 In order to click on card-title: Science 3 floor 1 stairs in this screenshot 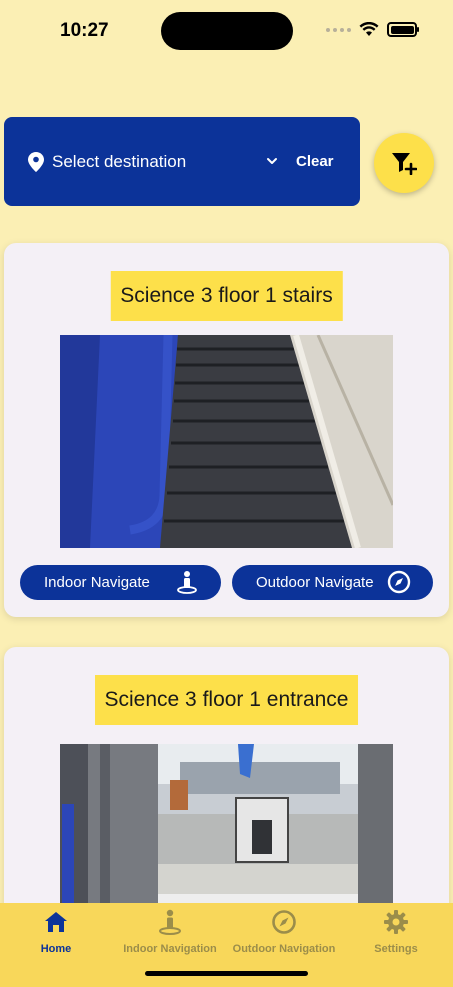, I will do `click(226, 296)`.